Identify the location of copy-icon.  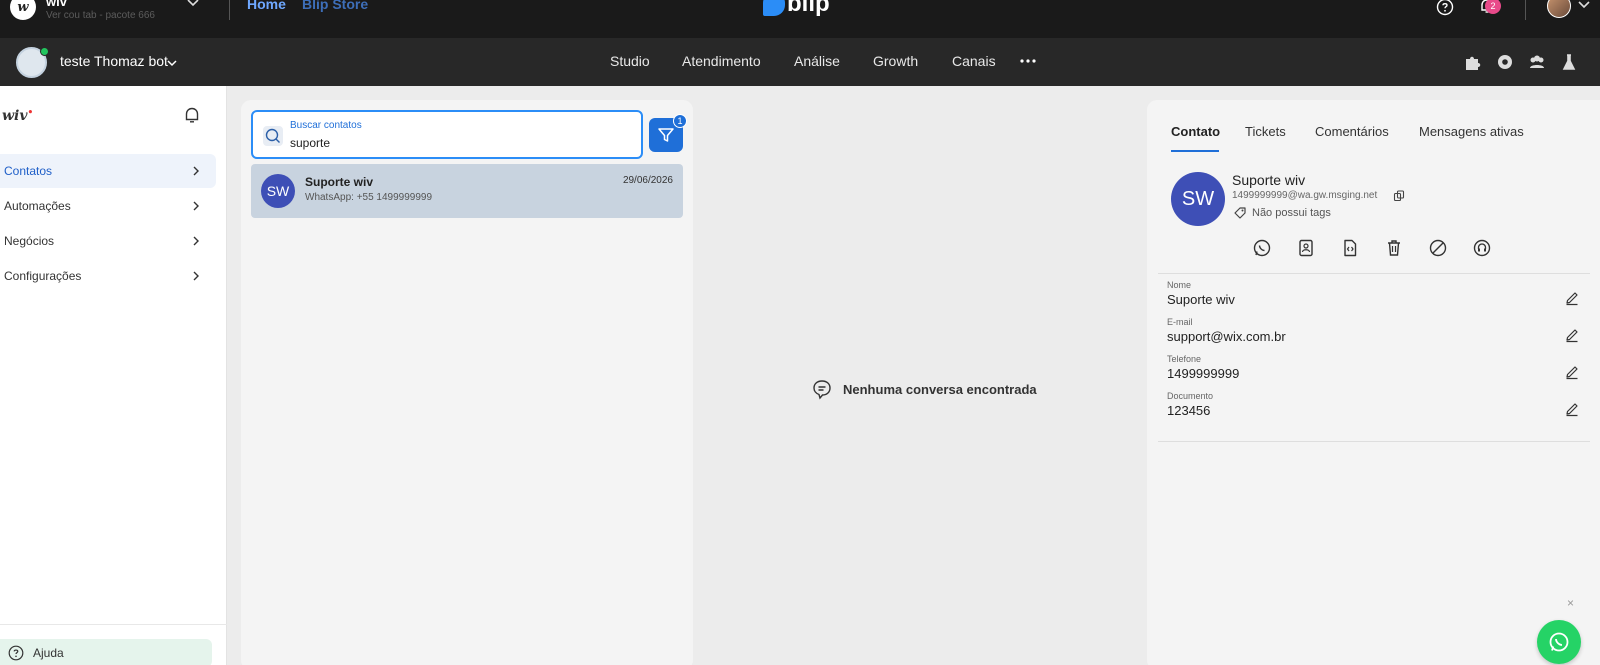
(1399, 196).